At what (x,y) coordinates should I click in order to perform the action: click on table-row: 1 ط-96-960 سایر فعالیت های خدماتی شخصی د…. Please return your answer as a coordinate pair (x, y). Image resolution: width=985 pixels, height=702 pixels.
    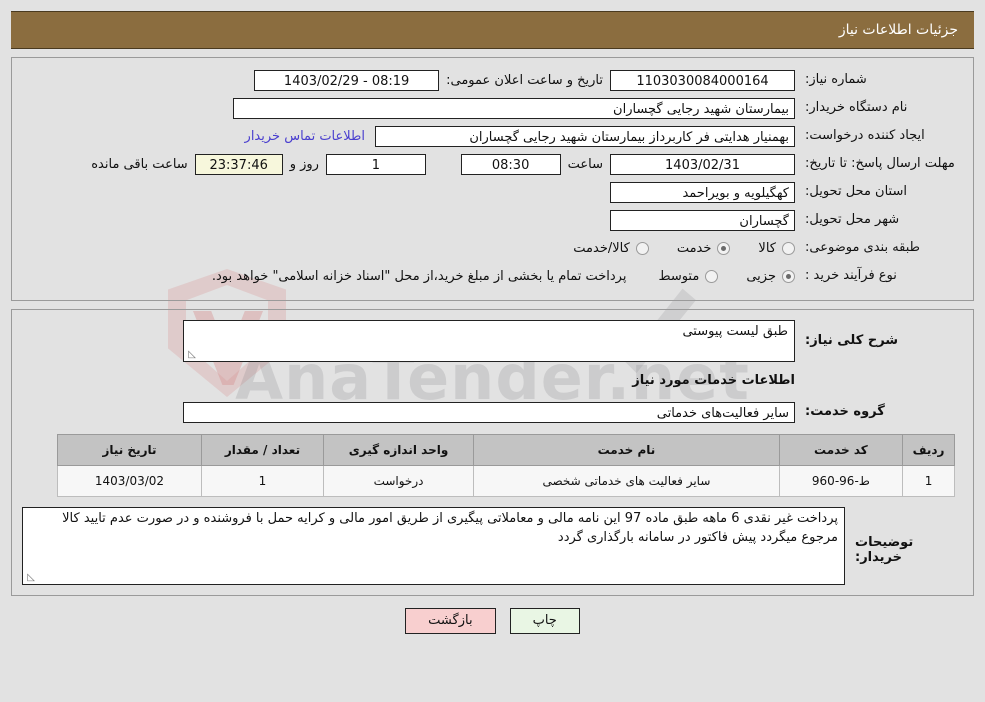
    Looking at the image, I should click on (506, 481).